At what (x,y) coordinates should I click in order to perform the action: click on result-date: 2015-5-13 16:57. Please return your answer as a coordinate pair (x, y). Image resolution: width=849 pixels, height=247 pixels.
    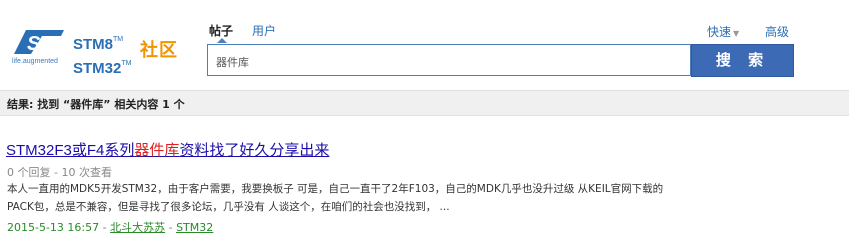
    Looking at the image, I should click on (53, 227).